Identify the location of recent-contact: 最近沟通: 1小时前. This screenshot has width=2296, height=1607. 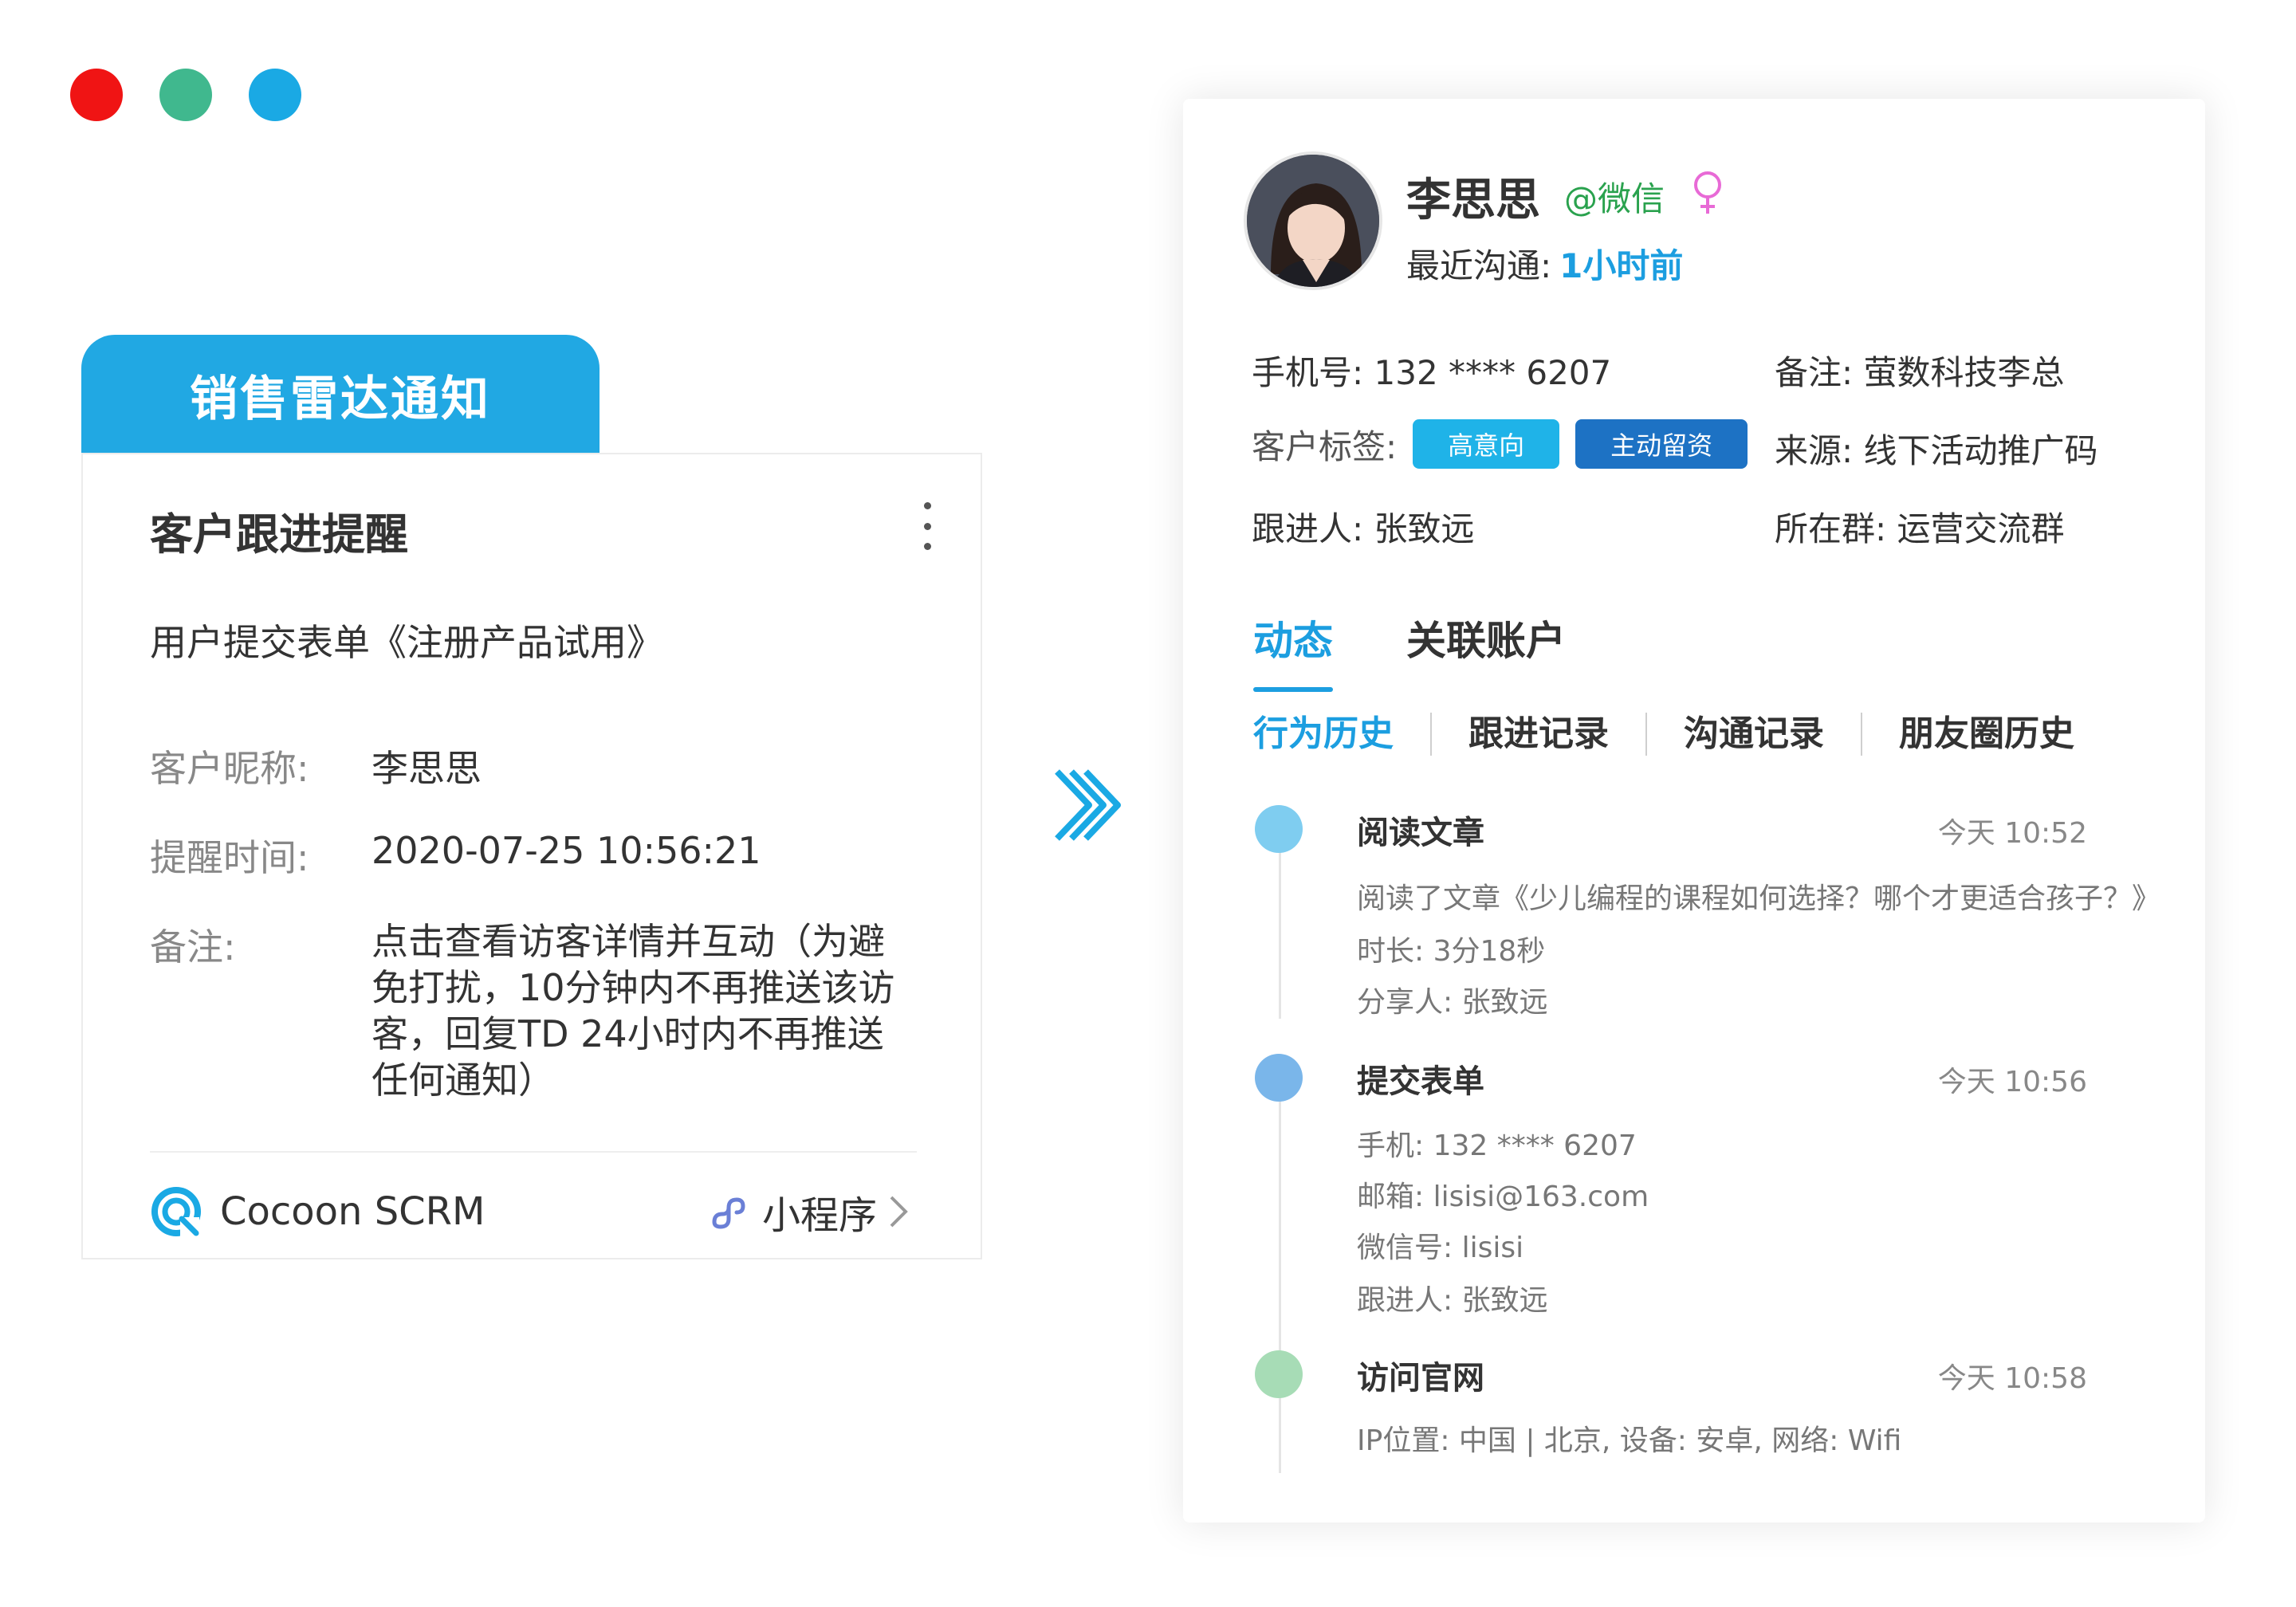
(1544, 264).